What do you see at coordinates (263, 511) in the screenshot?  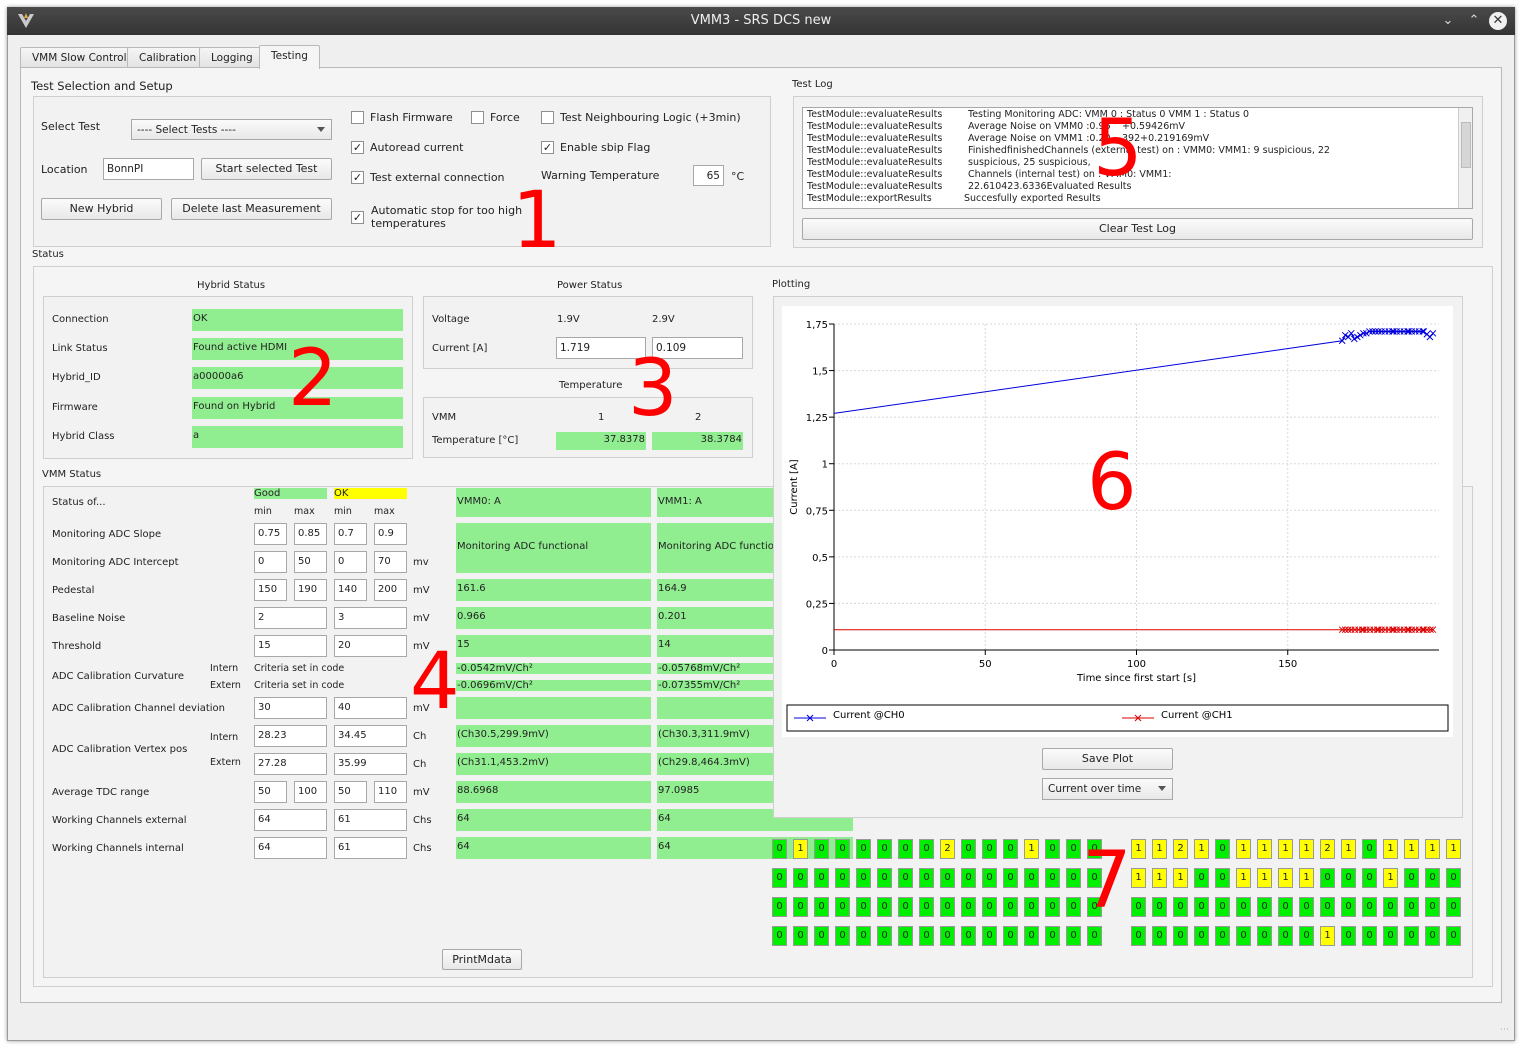 I see `good-min-label: min` at bounding box center [263, 511].